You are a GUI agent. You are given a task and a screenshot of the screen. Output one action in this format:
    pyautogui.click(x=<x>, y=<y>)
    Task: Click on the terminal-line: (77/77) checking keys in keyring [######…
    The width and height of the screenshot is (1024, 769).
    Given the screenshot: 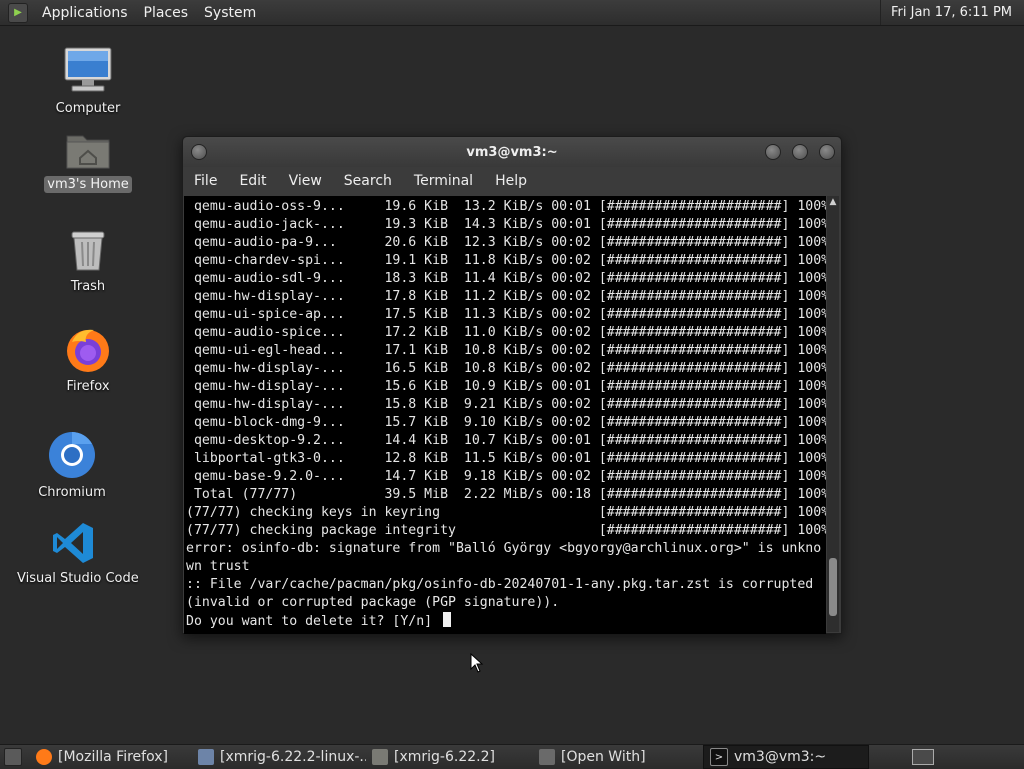 What is the action you would take?
    pyautogui.click(x=506, y=512)
    